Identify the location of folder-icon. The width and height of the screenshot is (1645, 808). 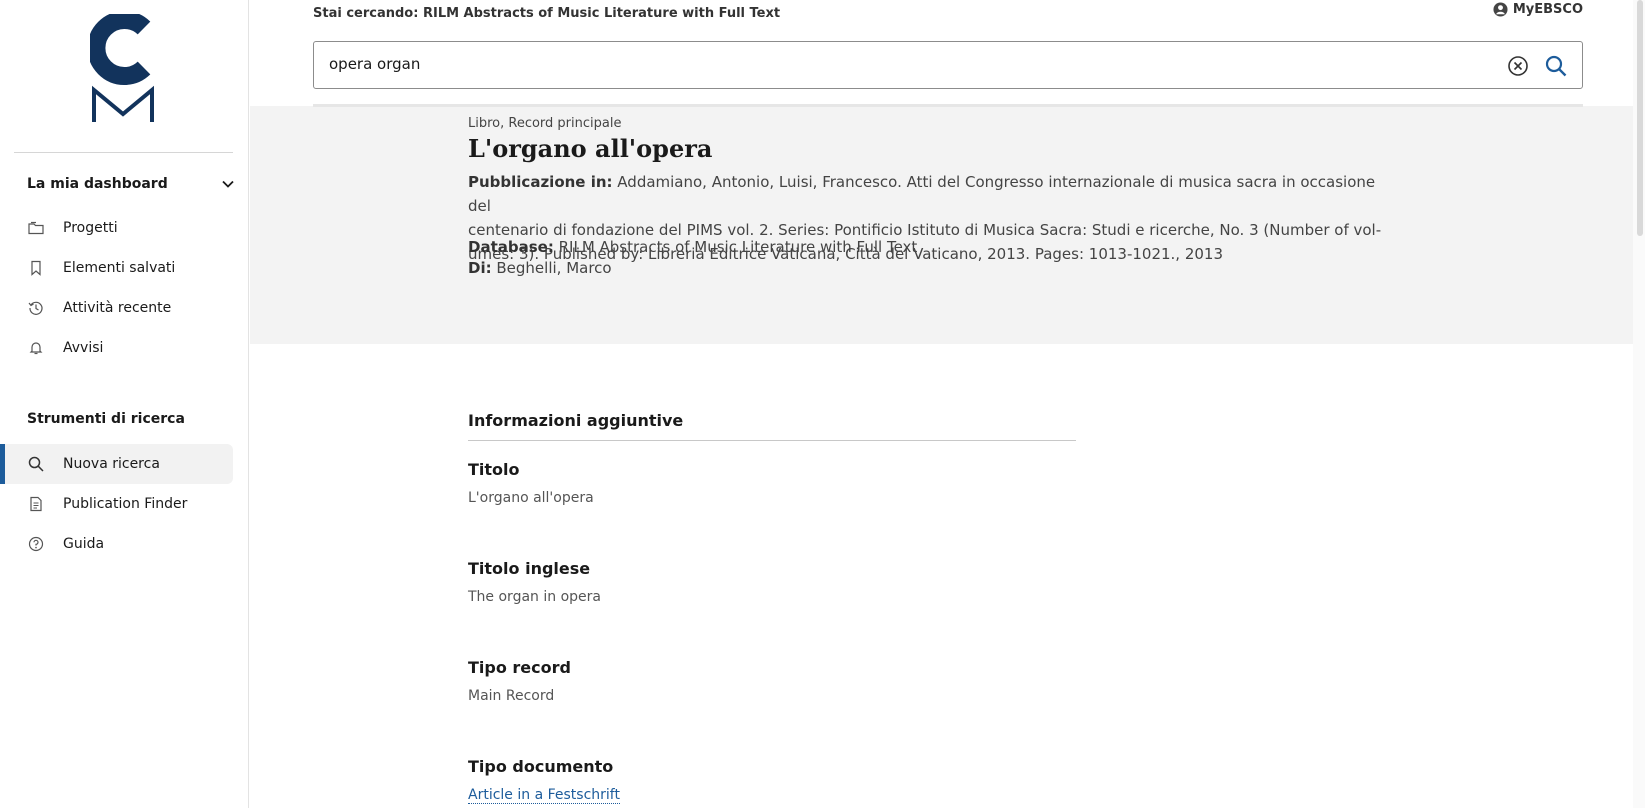
(36, 228).